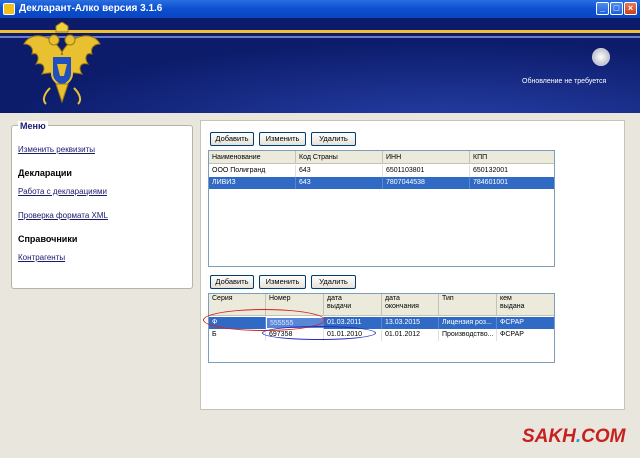 This screenshot has height=458, width=640. Describe the element at coordinates (426, 171) in the screenshot. I see `table-cell: 6501103801` at that location.